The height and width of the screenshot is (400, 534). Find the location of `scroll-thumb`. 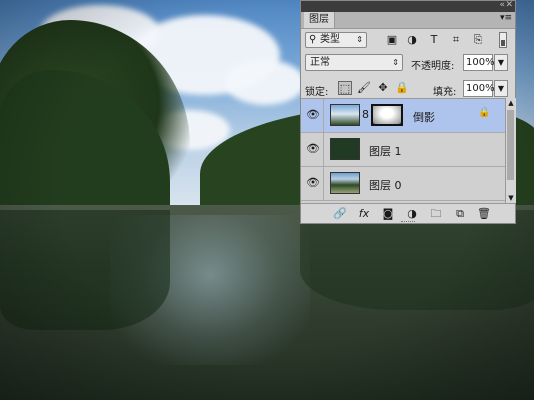

scroll-thumb is located at coordinates (510, 145).